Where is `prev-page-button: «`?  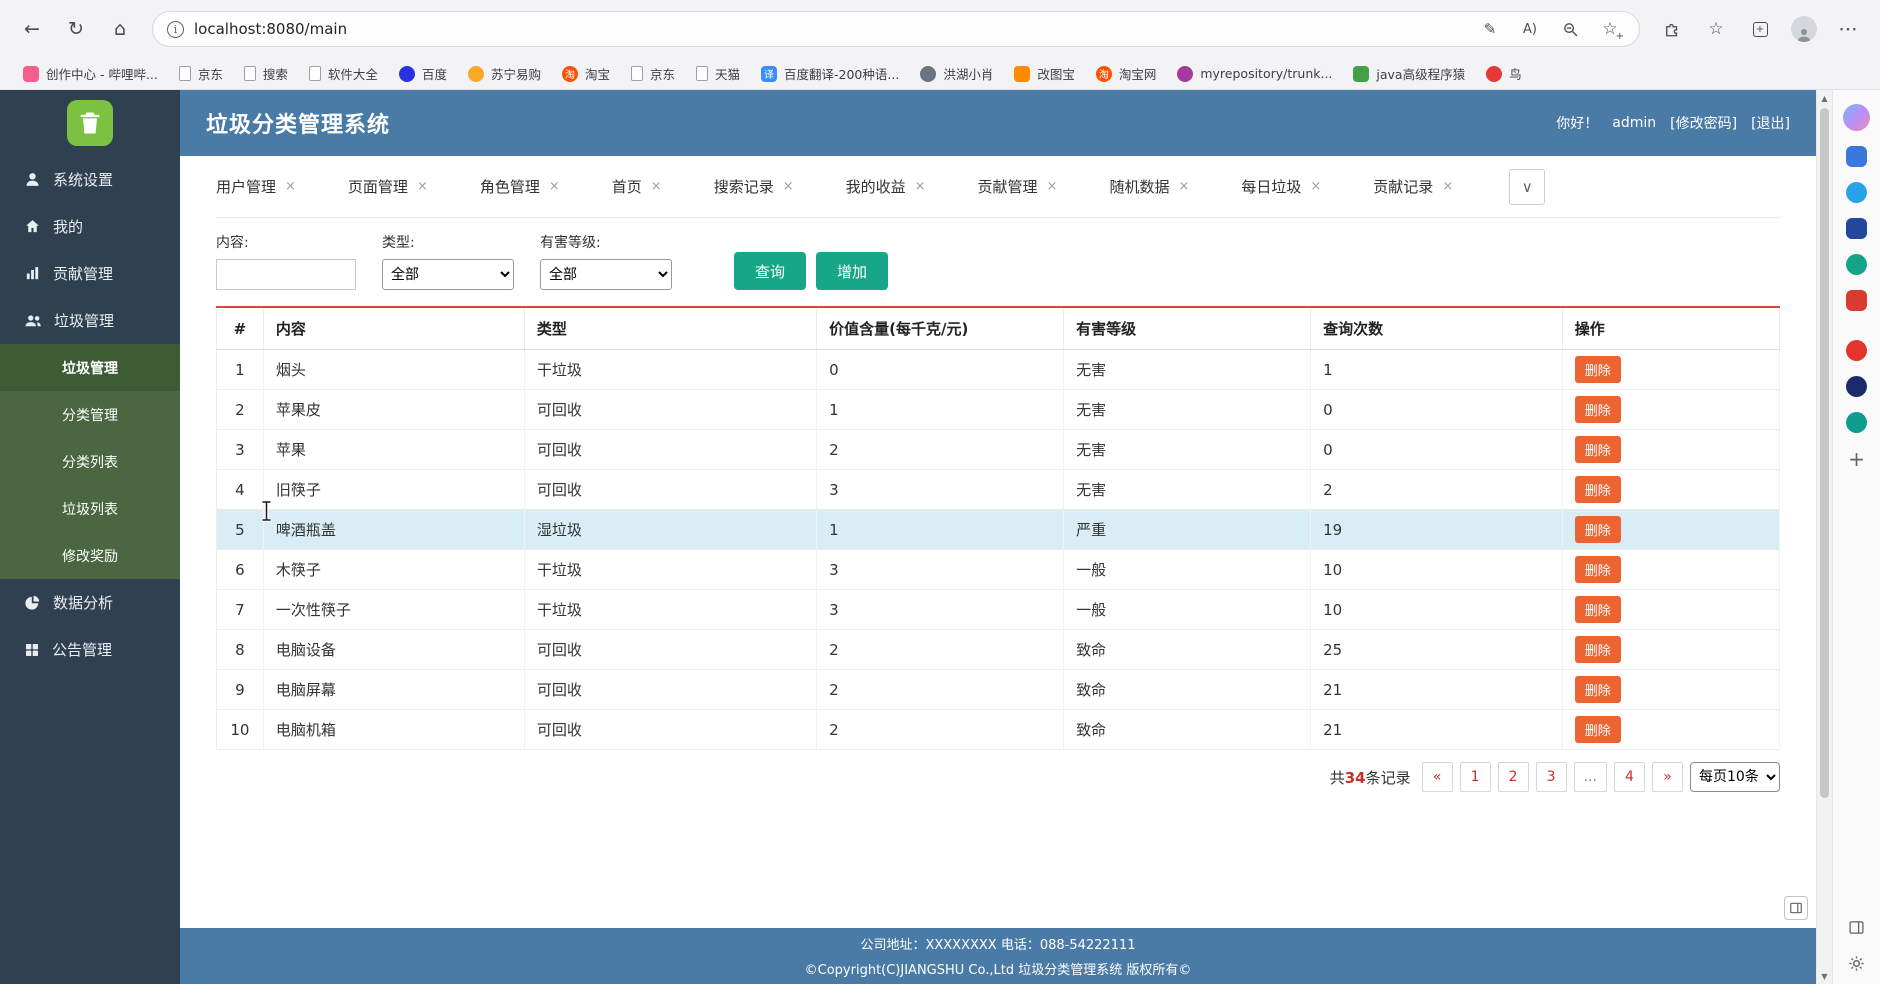 prev-page-button: « is located at coordinates (1437, 777).